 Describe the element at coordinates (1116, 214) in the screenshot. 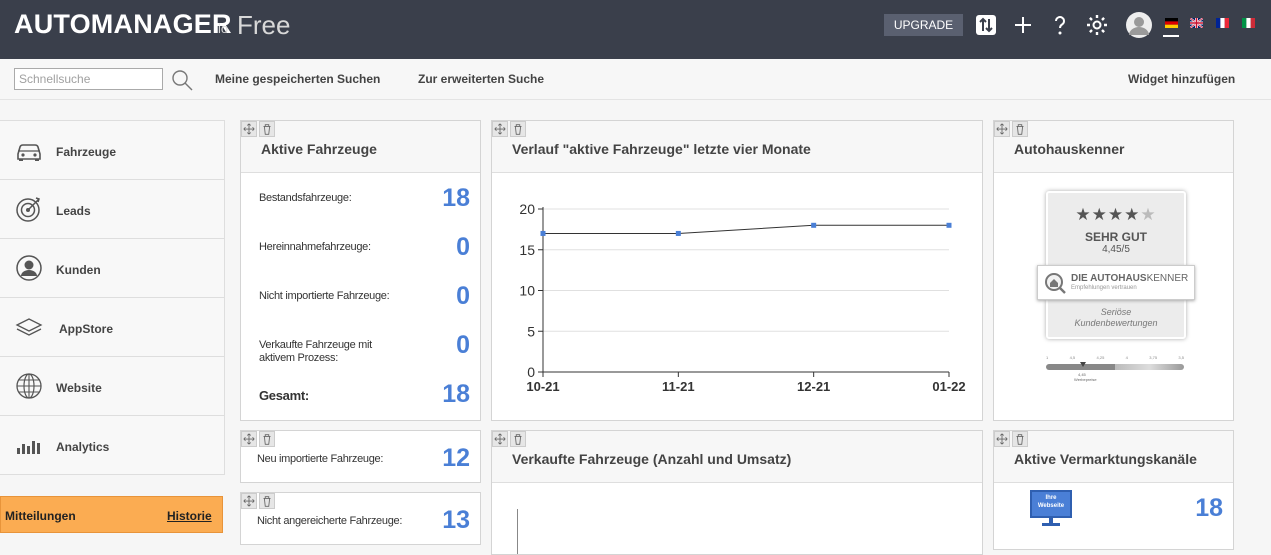

I see `rating-stars-icon: ★★★★★` at that location.